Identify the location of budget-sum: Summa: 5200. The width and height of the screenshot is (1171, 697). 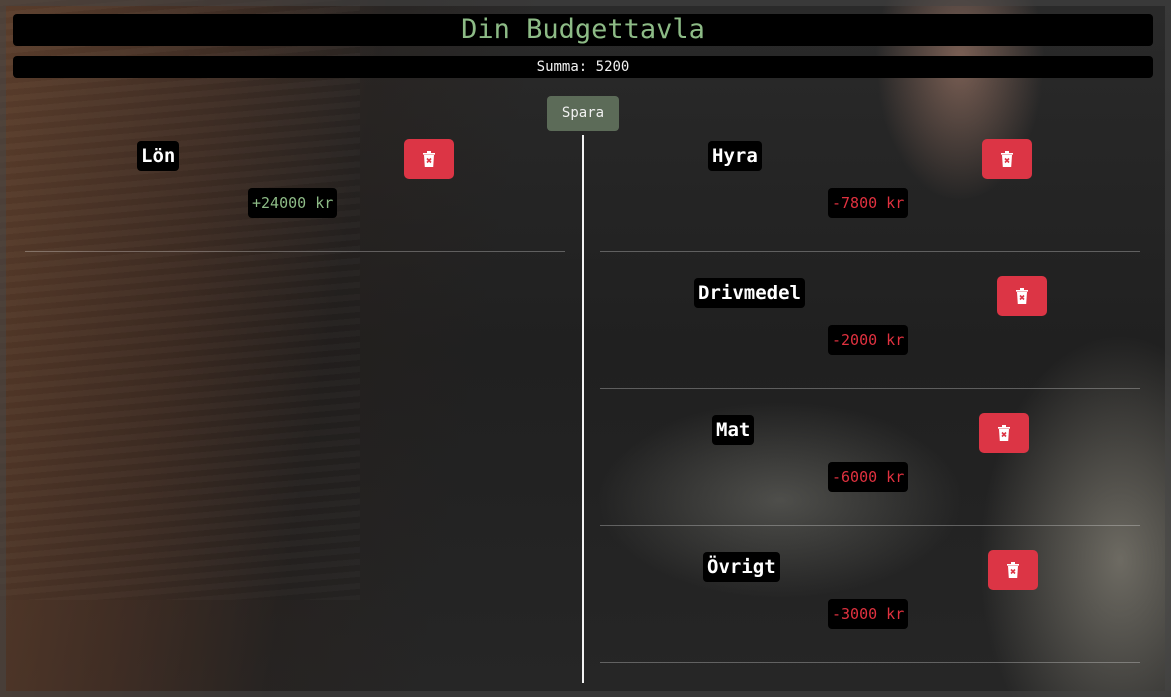
(583, 67).